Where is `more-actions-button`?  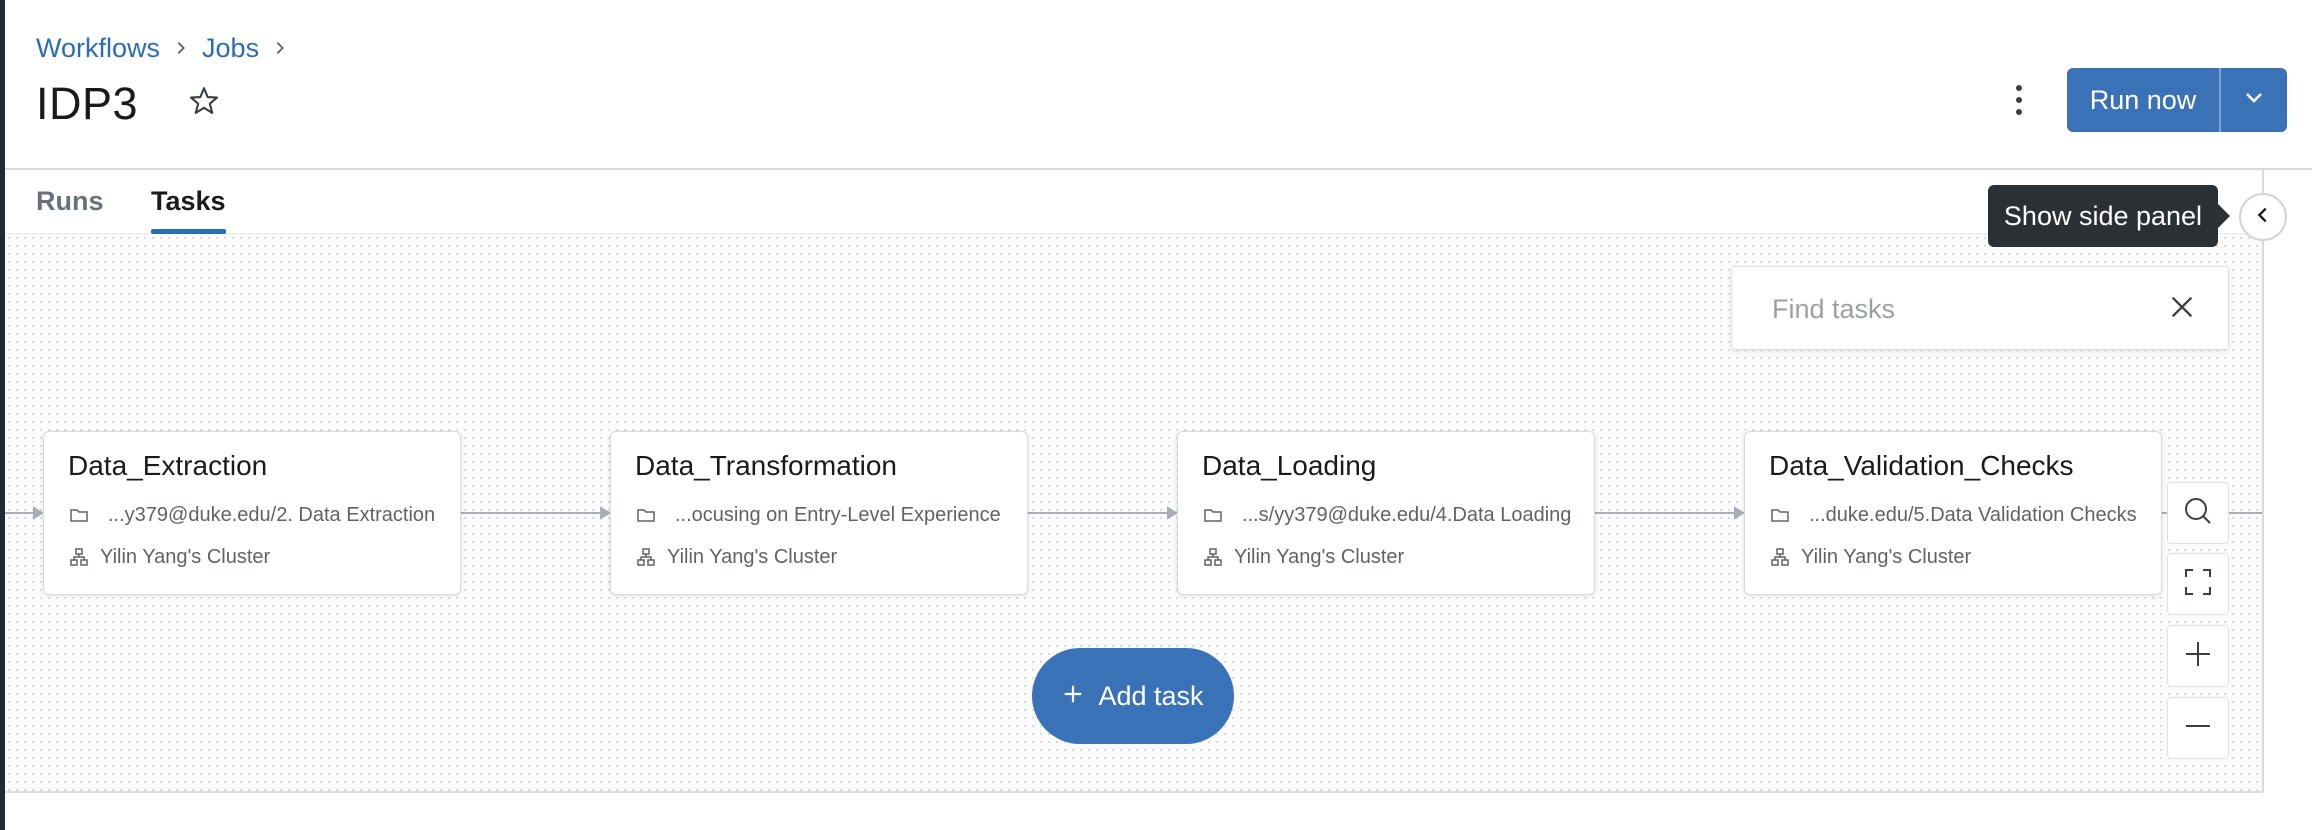
more-actions-button is located at coordinates (2019, 100).